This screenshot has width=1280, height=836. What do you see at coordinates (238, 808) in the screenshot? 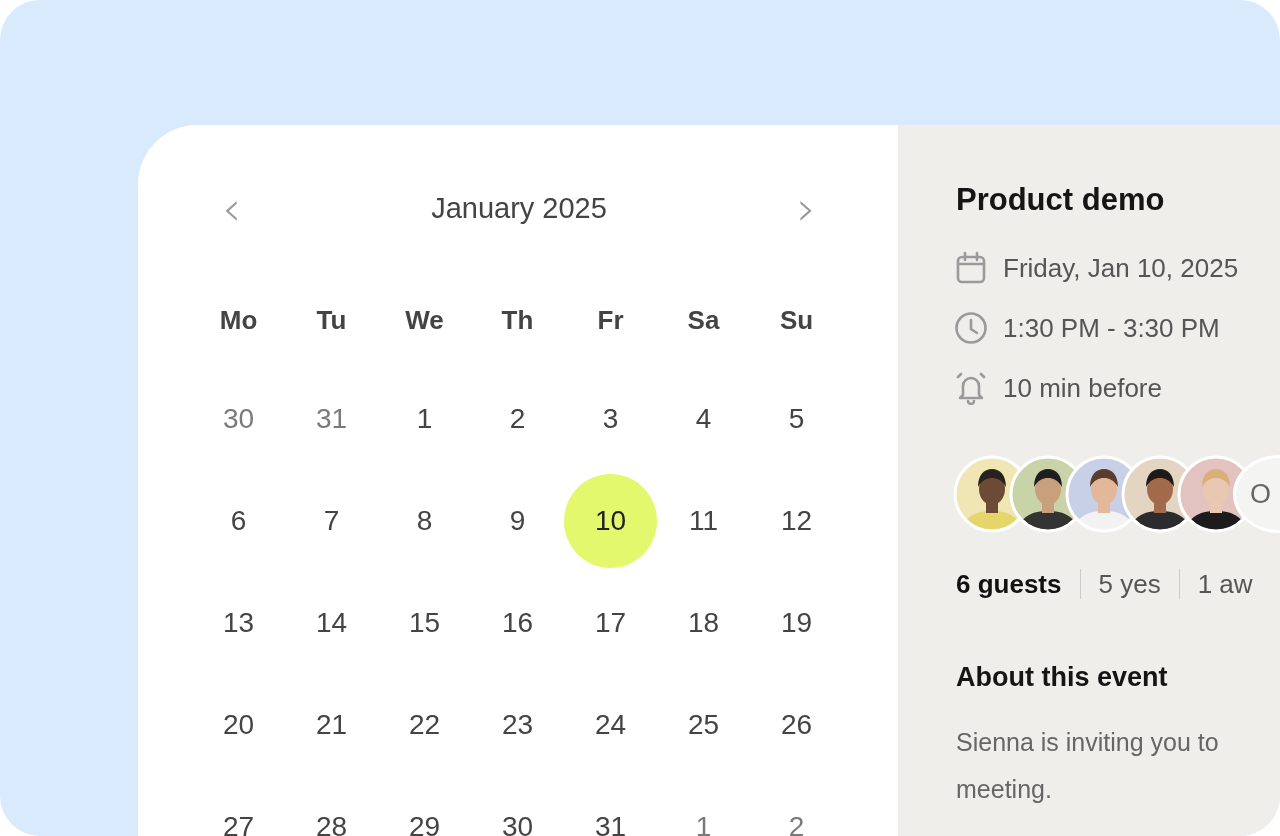
I see `calendar-day: 27` at bounding box center [238, 808].